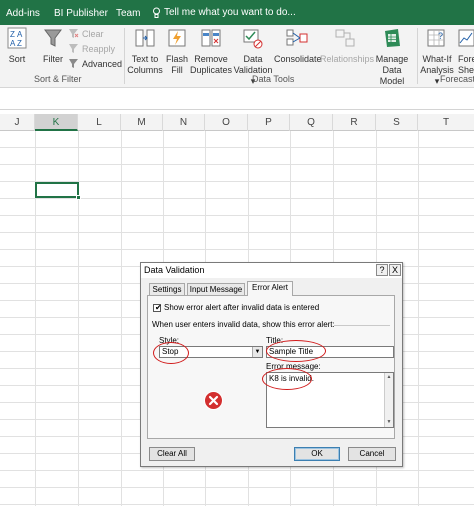 The height and width of the screenshot is (506, 474). Describe the element at coordinates (99, 122) in the screenshot. I see `column-header-l: L` at that location.